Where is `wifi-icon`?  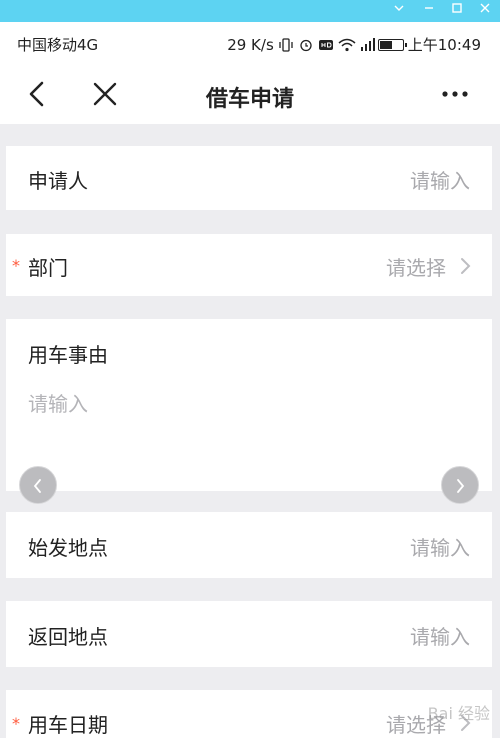 wifi-icon is located at coordinates (347, 45).